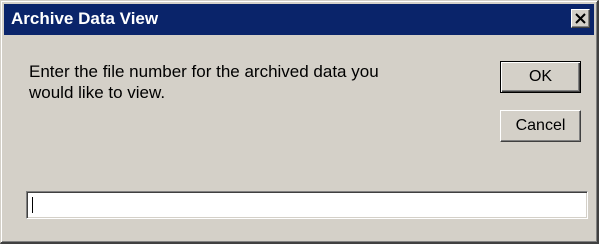  I want to click on close-button, so click(580, 18).